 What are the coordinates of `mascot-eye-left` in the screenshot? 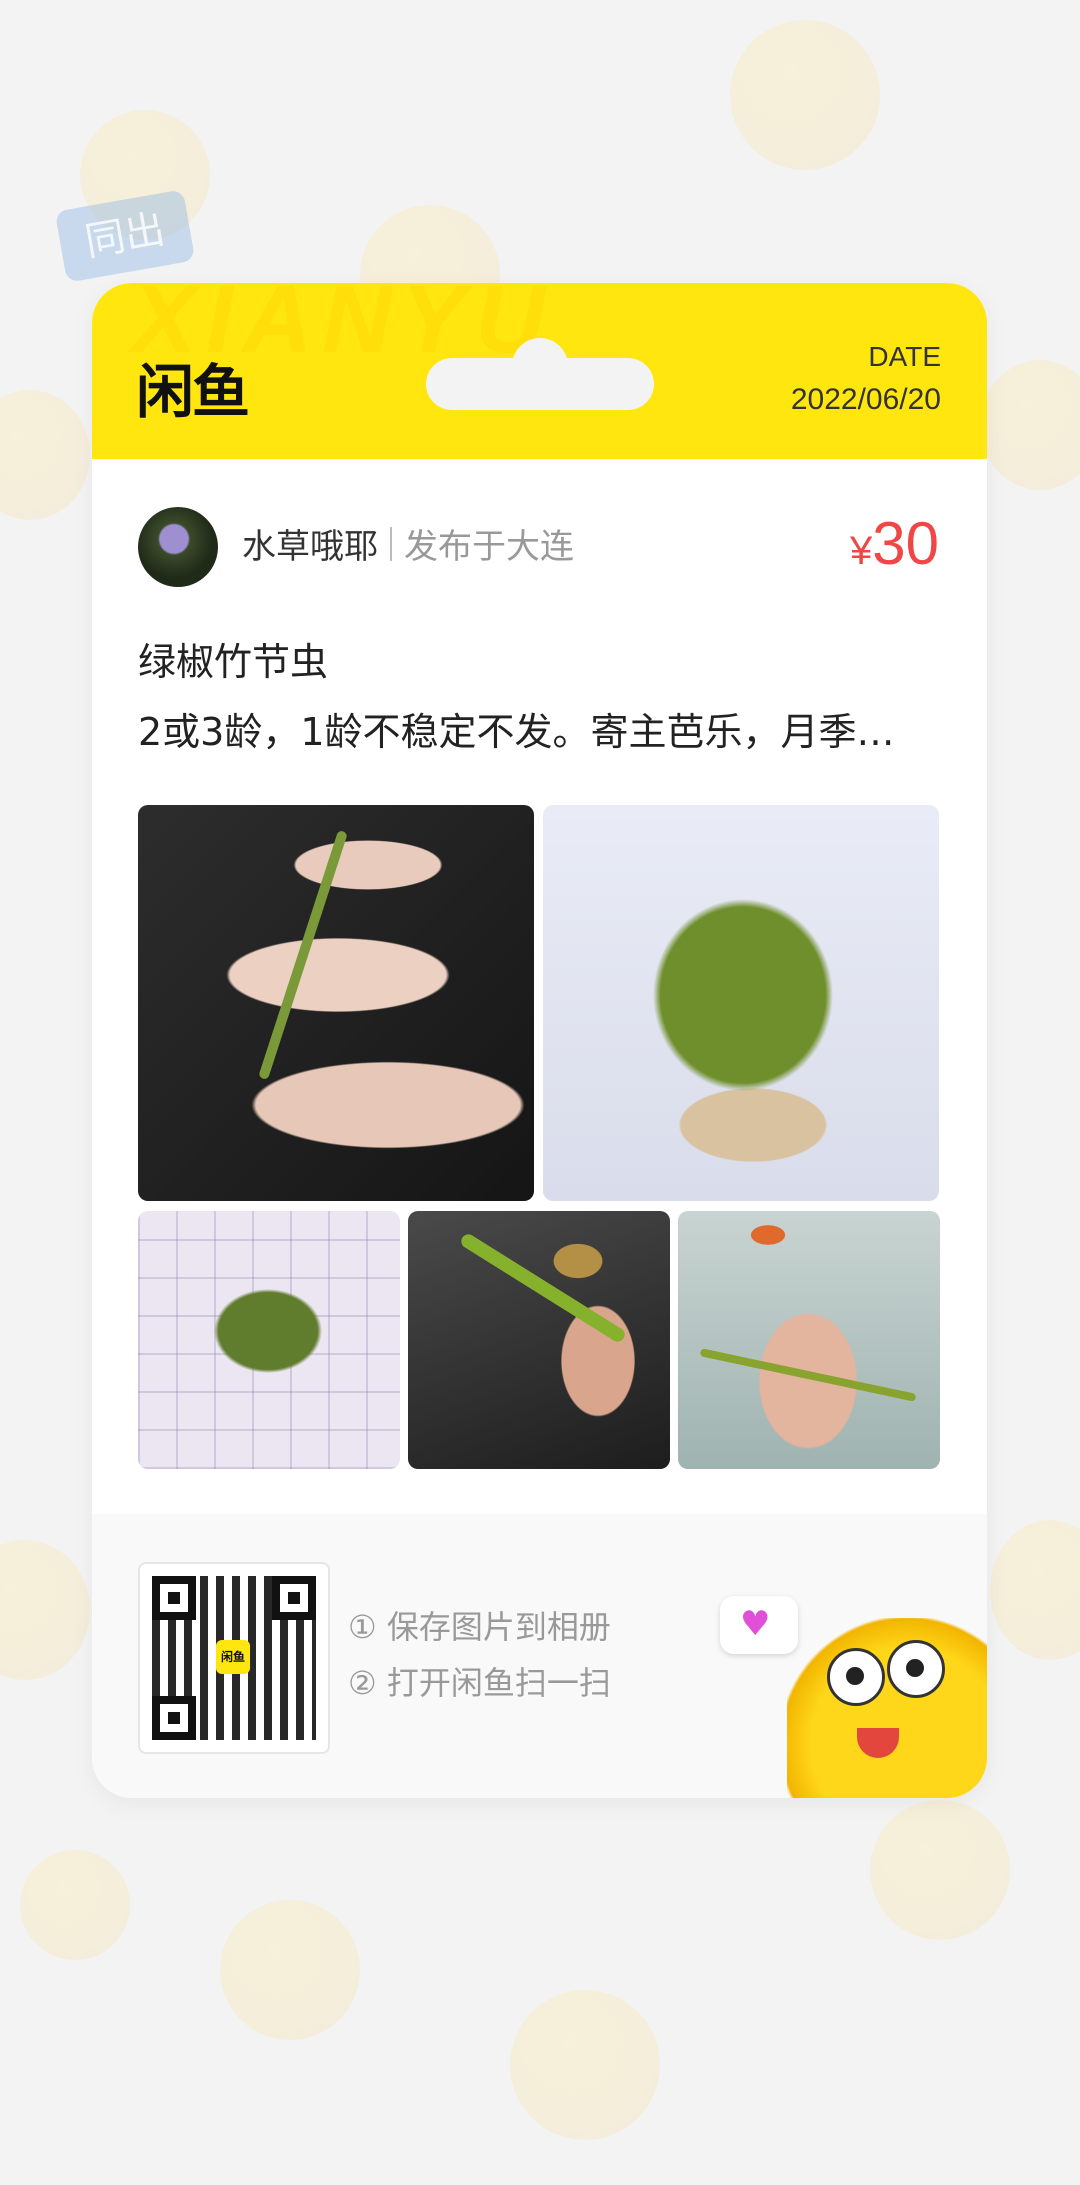 It's located at (856, 1677).